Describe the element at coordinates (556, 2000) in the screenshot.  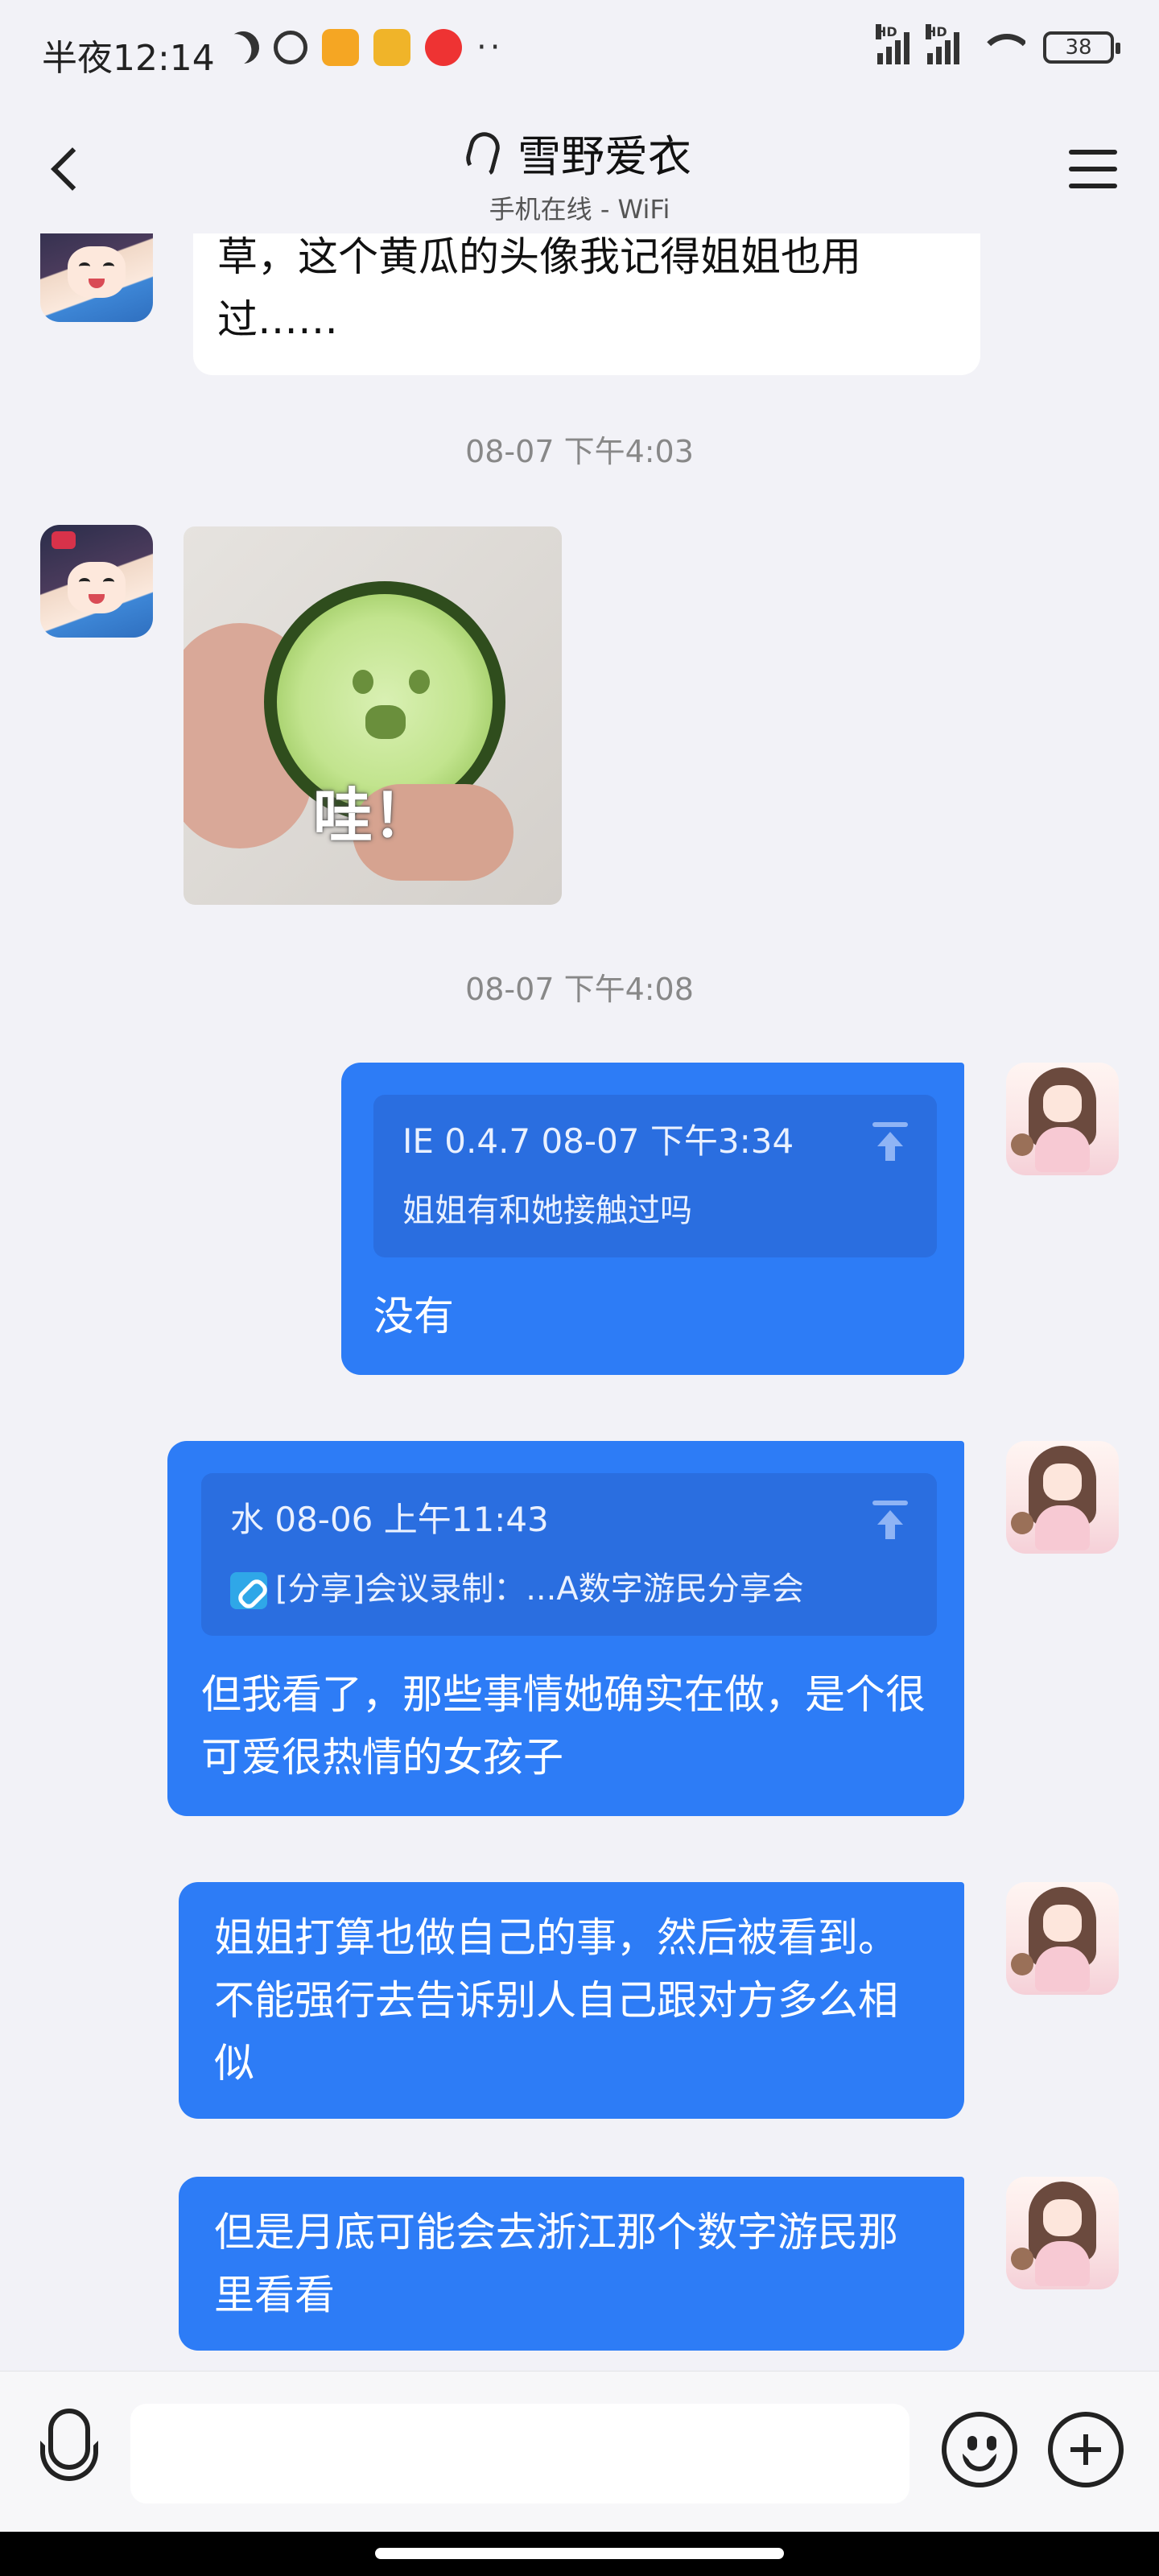
I see `message-text: 姐姐打算也做自己的事，然后被看到。不能强行去告诉别人自己跟对方多么相似` at that location.